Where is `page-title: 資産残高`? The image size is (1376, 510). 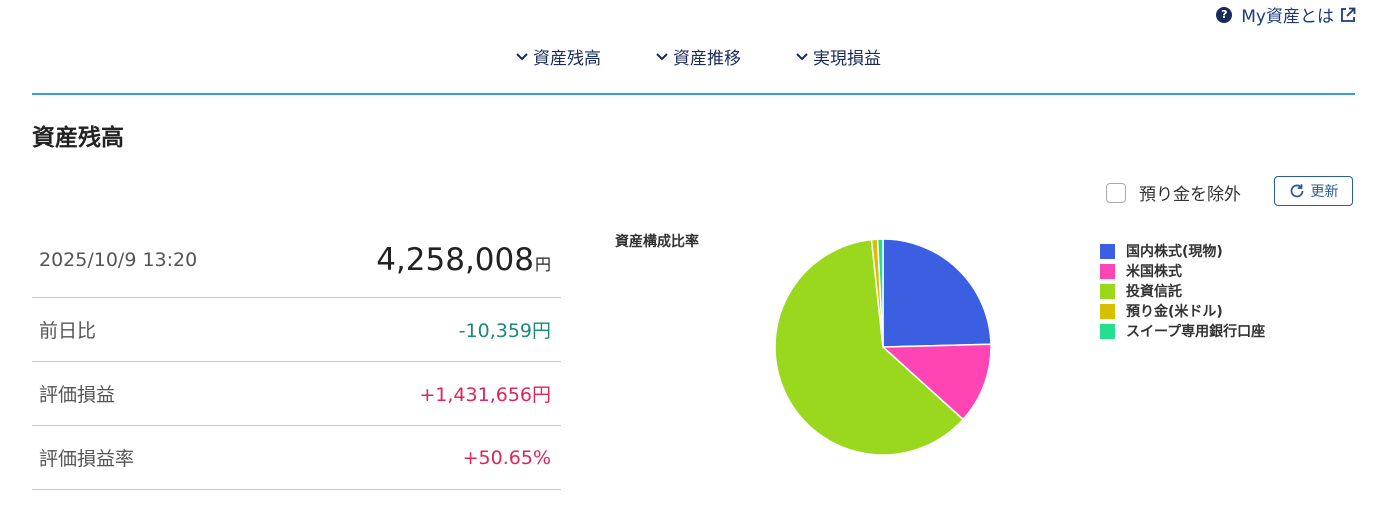 page-title: 資産残高 is located at coordinates (78, 138).